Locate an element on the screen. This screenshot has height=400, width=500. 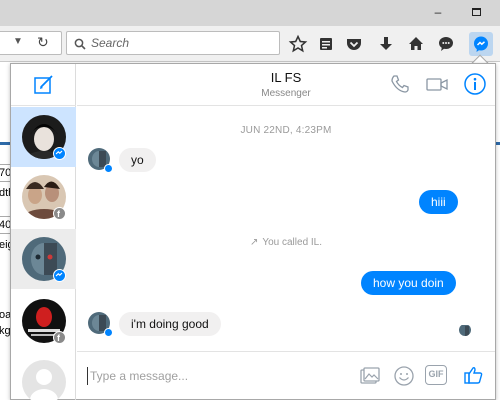
search-bar is located at coordinates (173, 43).